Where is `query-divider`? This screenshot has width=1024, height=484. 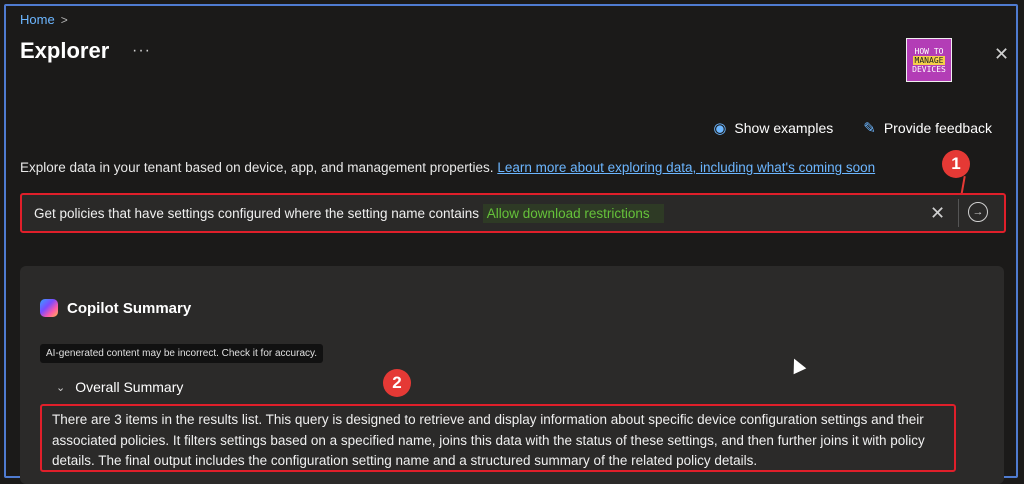 query-divider is located at coordinates (958, 213).